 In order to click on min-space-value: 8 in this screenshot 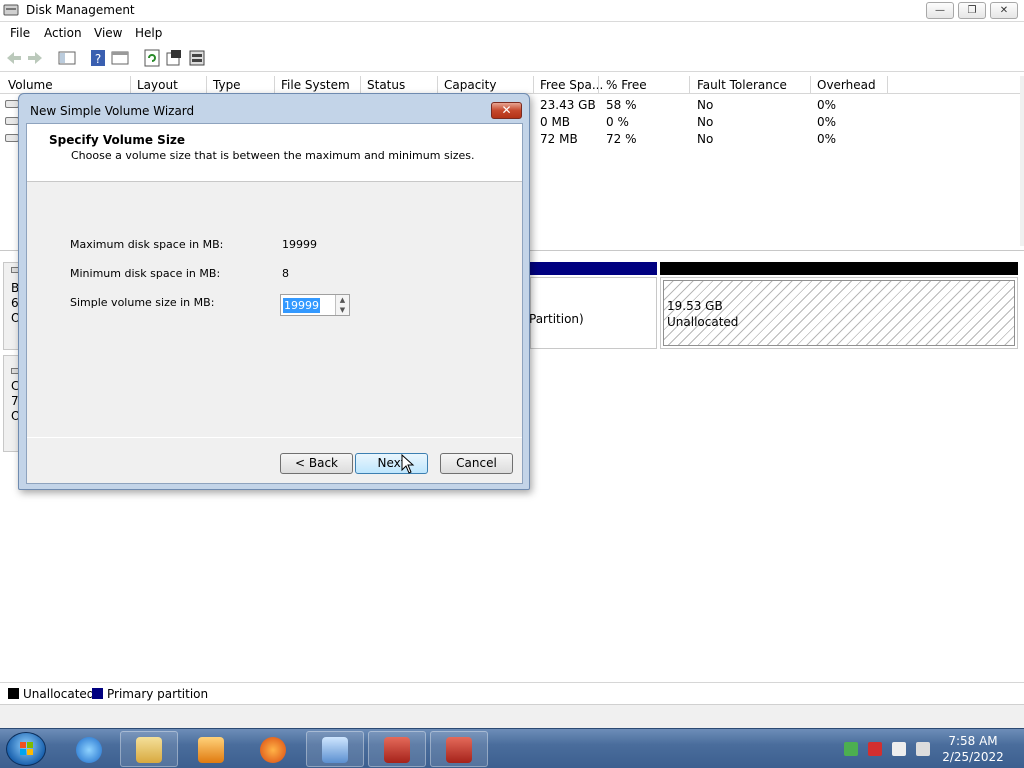, I will do `click(285, 273)`.